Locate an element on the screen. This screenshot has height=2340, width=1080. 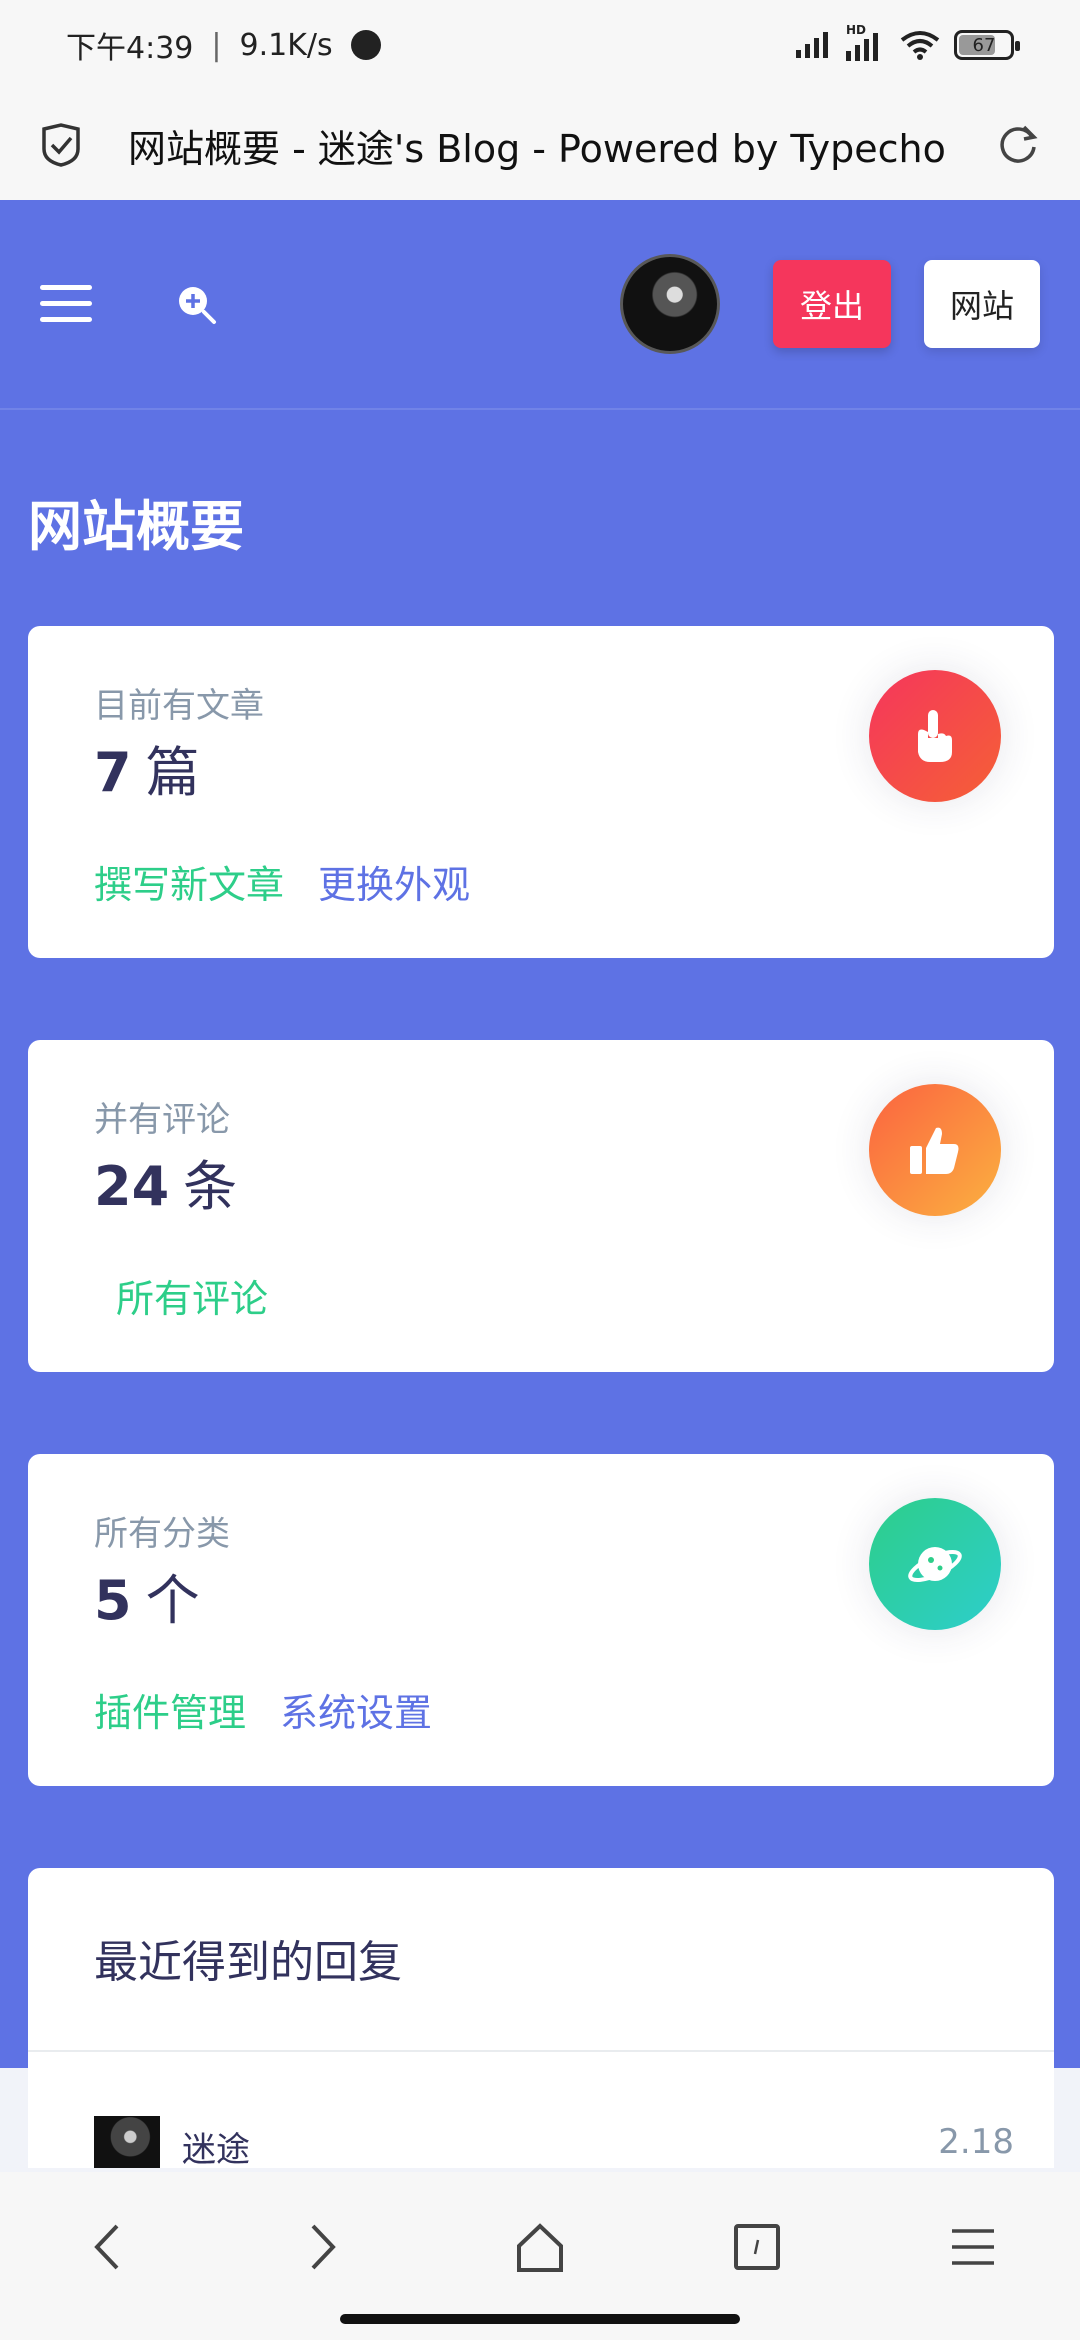
status-bar: 下午4:39 | 9.1K/s HD 67 is located at coordinates (540, 45).